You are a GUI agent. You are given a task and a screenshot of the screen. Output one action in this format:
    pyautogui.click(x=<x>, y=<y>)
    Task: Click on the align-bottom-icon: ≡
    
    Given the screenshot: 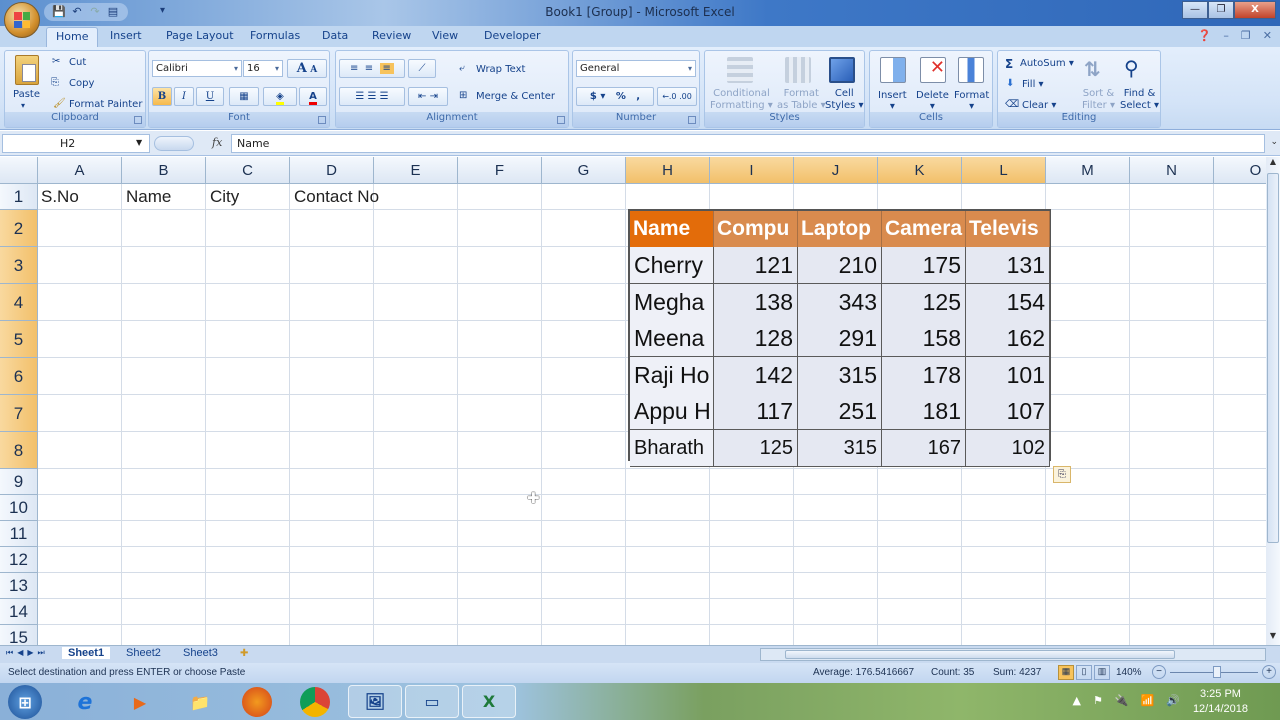 What is the action you would take?
    pyautogui.click(x=386, y=68)
    